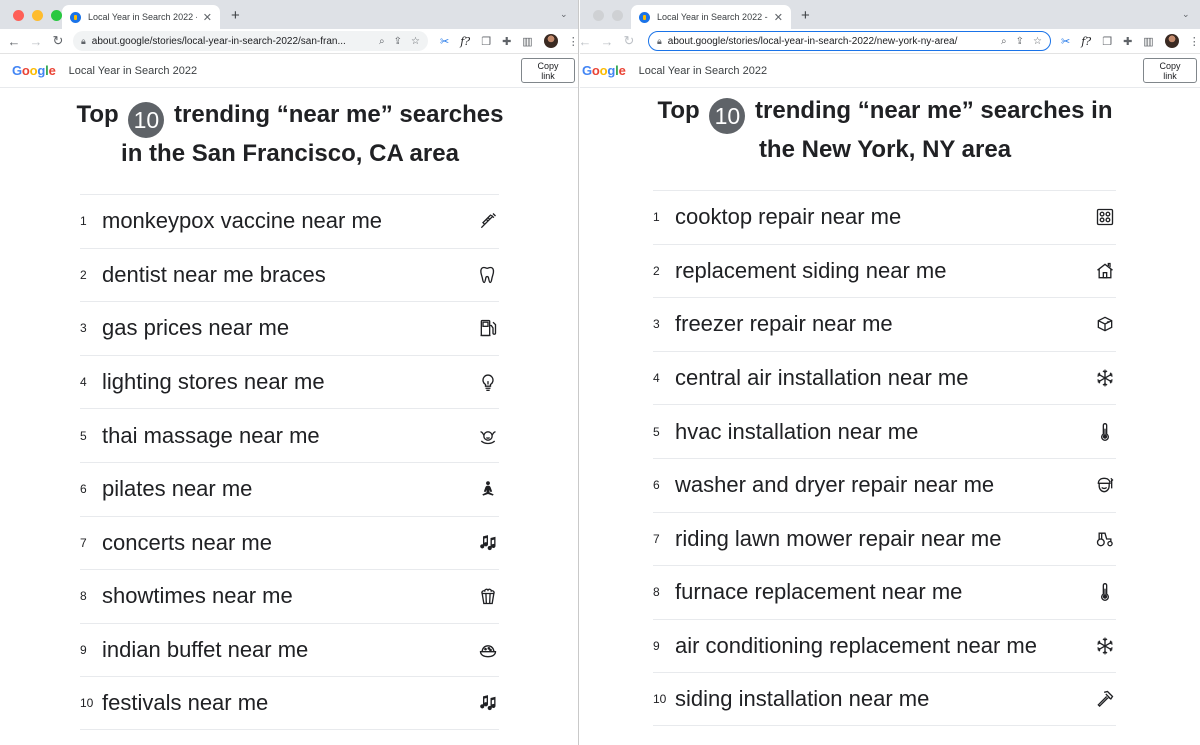 The height and width of the screenshot is (745, 1200). Describe the element at coordinates (788, 217) in the screenshot. I see `item-search-term: cooktop repair near me` at that location.